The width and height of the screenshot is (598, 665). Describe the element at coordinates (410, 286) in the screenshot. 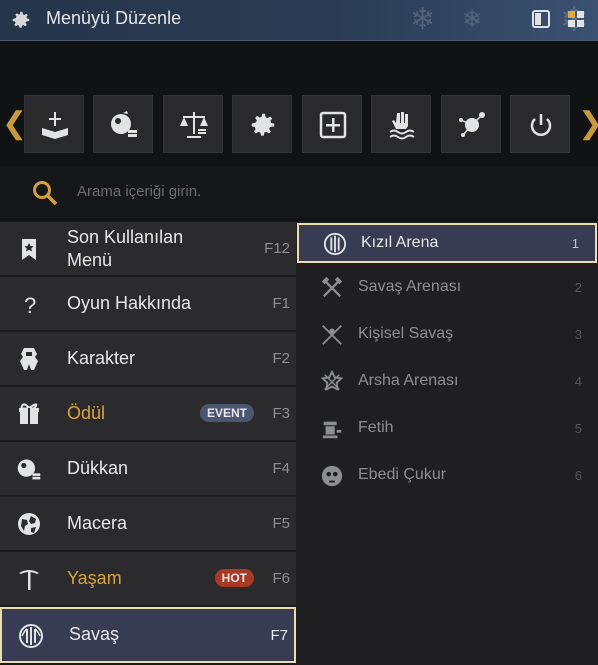

I see `submenu-item-label: Savaş Arenası` at that location.